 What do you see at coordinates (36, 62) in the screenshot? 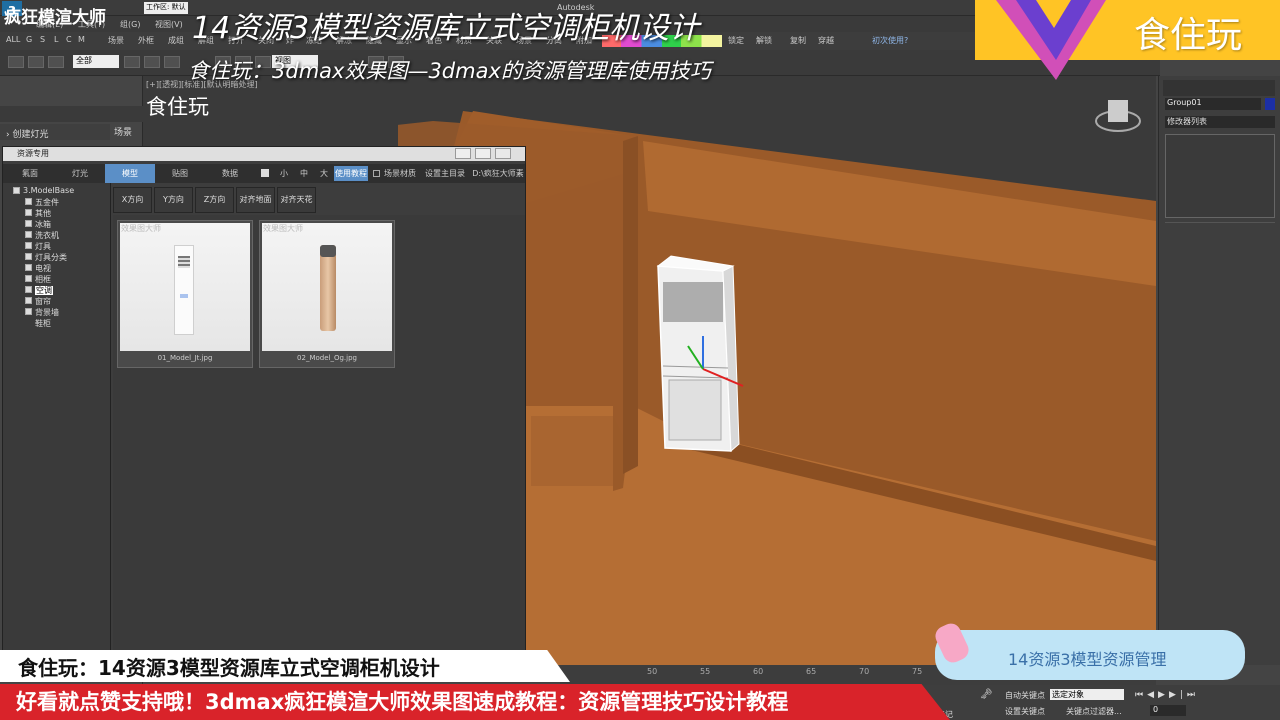
I see `unlink-icon` at bounding box center [36, 62].